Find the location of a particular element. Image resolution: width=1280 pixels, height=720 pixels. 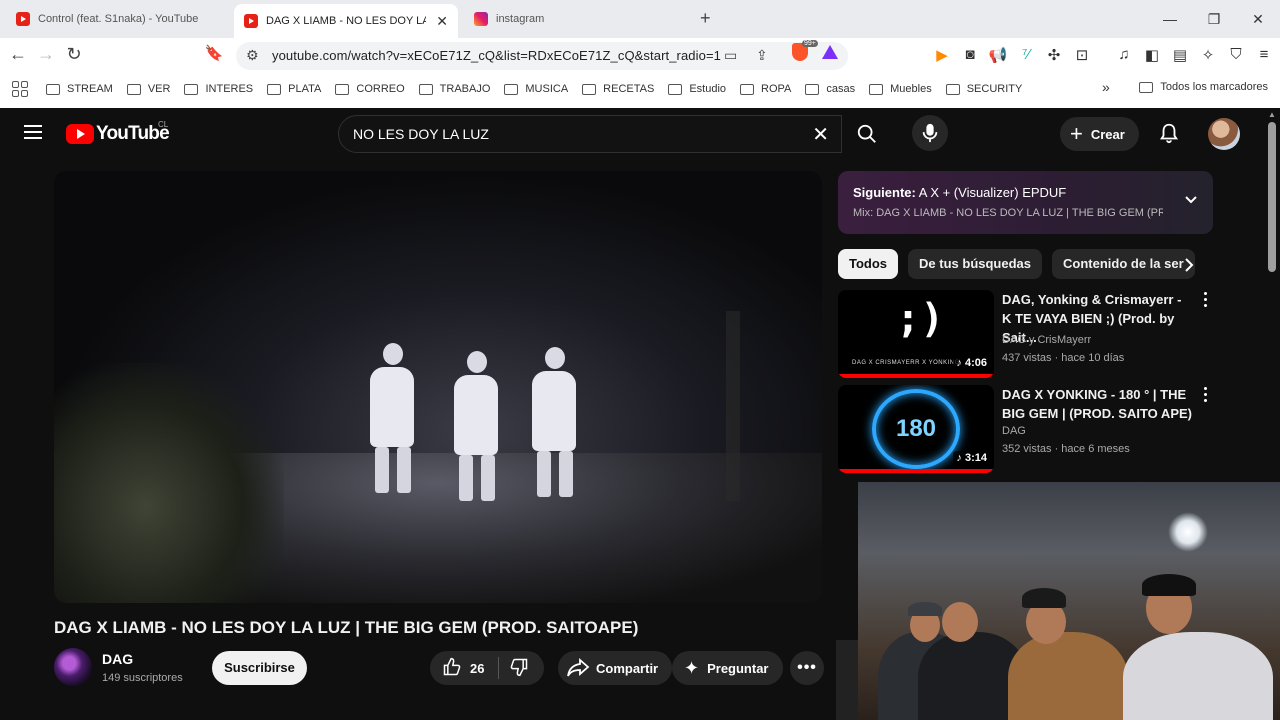

youtube-logo: YouTube is located at coordinates (118, 134).